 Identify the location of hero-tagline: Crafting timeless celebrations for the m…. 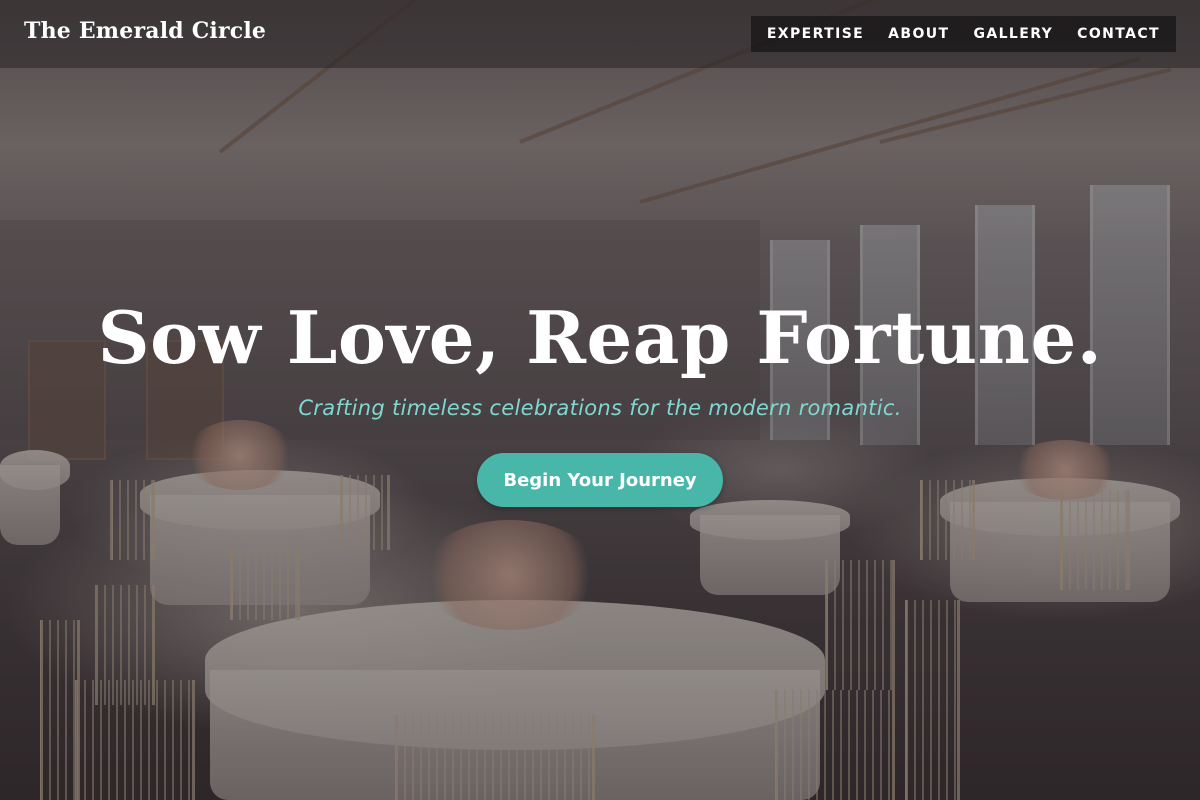
(600, 408).